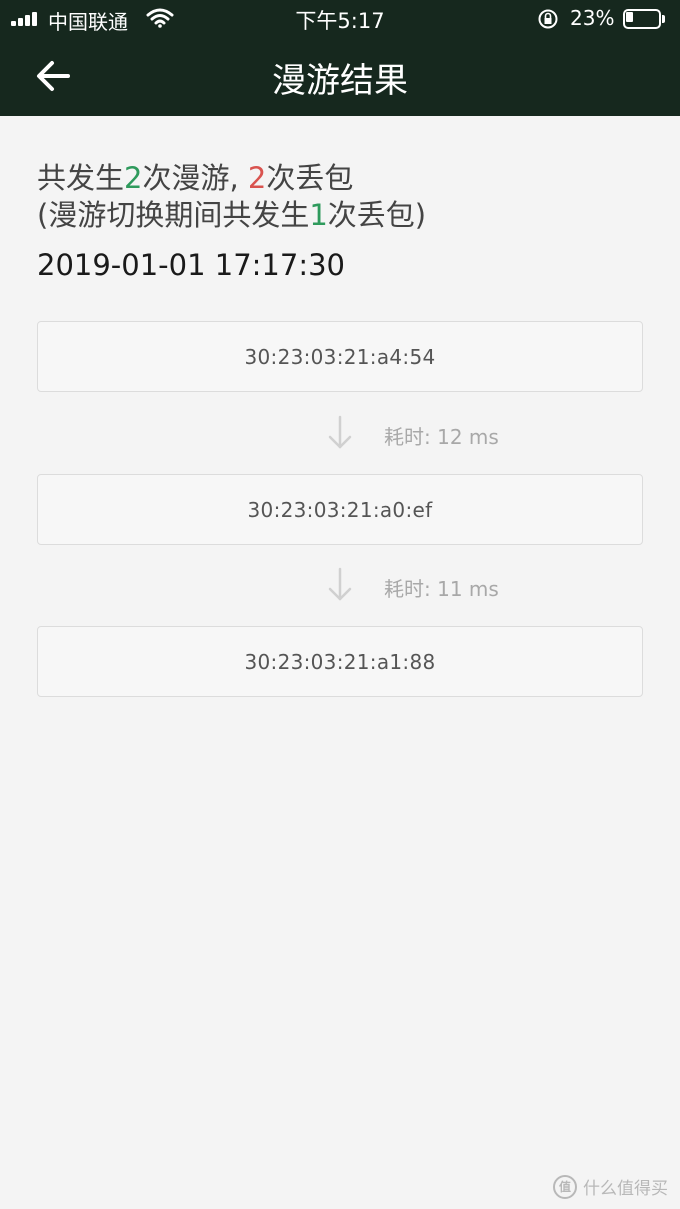  I want to click on battery-level-fill, so click(629, 17).